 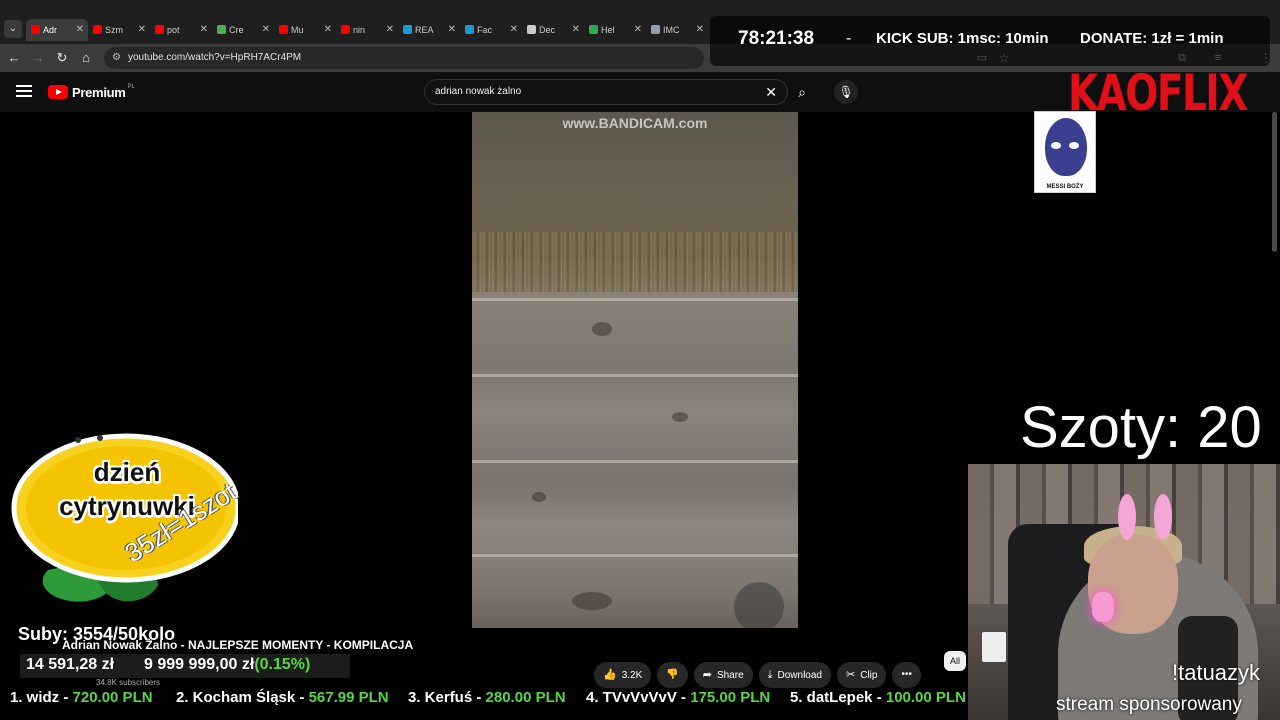 What do you see at coordinates (671, 30) in the screenshot?
I see `tab-label: IMC` at bounding box center [671, 30].